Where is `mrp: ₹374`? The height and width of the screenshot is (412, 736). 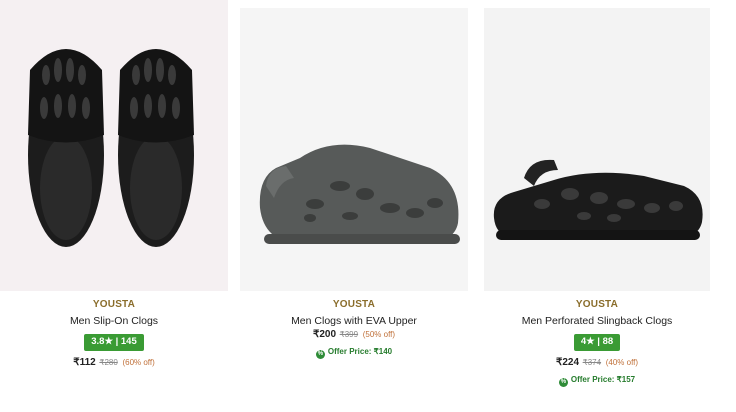 mrp: ₹374 is located at coordinates (592, 362).